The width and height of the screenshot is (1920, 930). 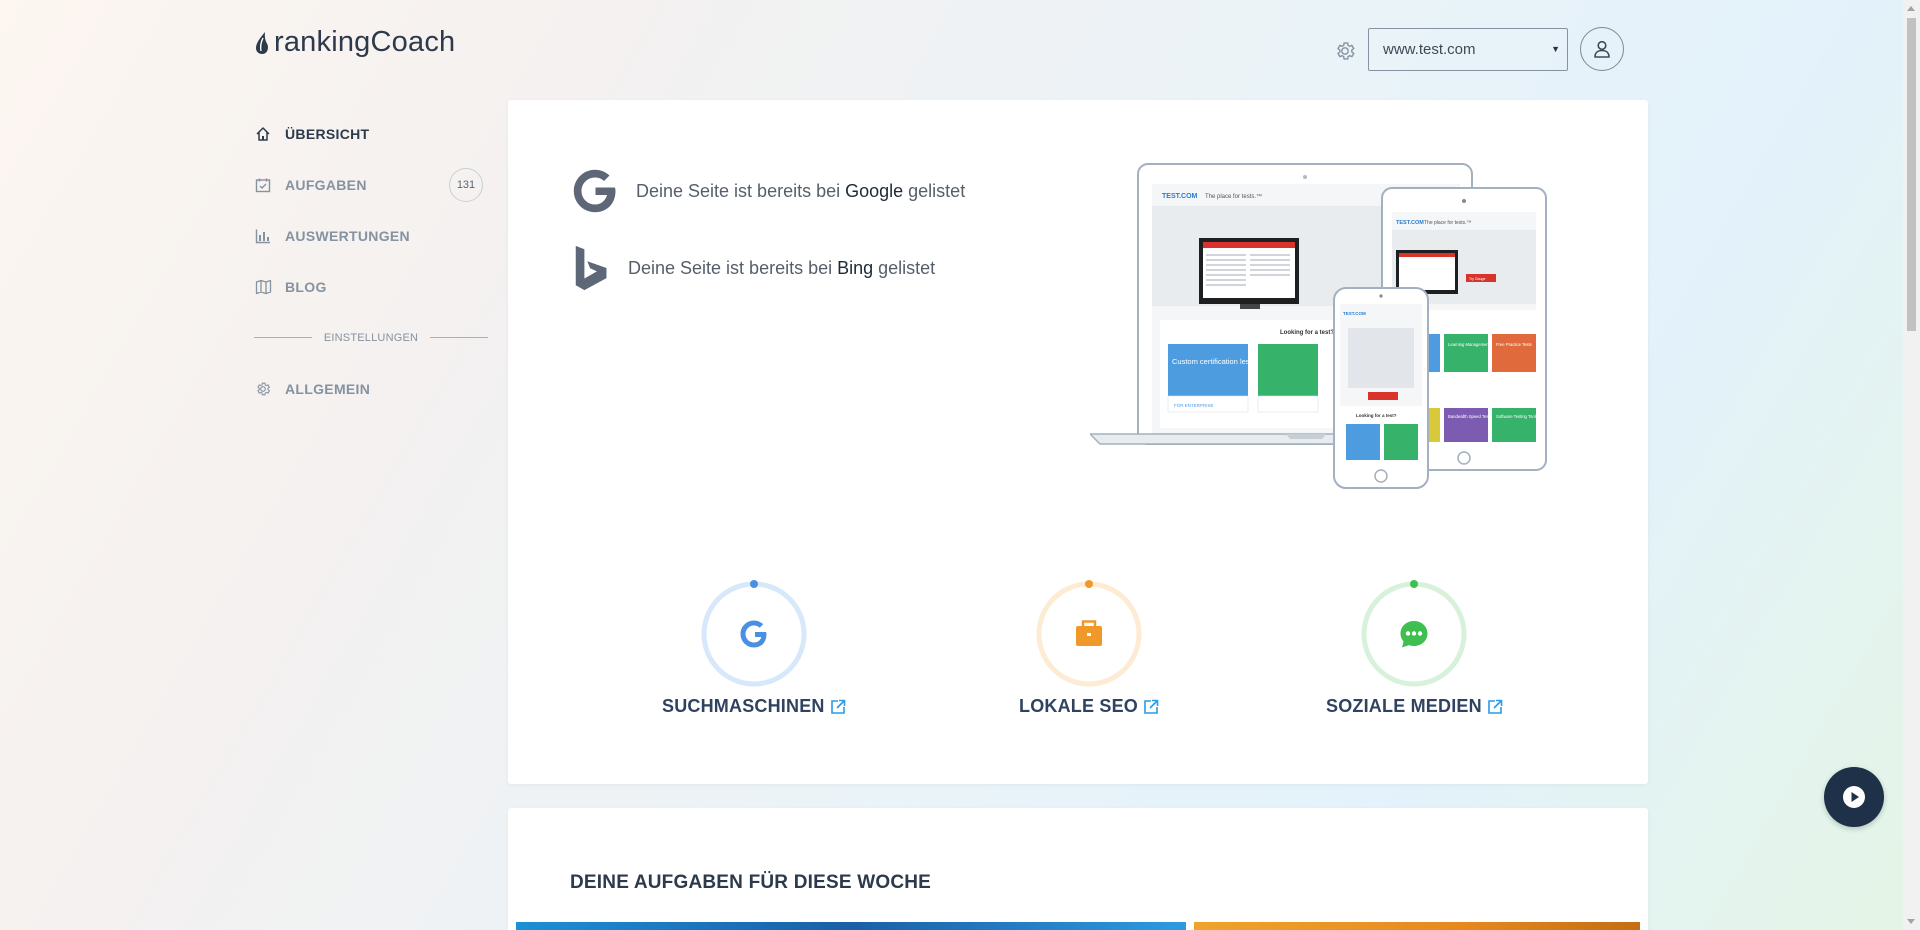 What do you see at coordinates (263, 134) in the screenshot?
I see `home-icon` at bounding box center [263, 134].